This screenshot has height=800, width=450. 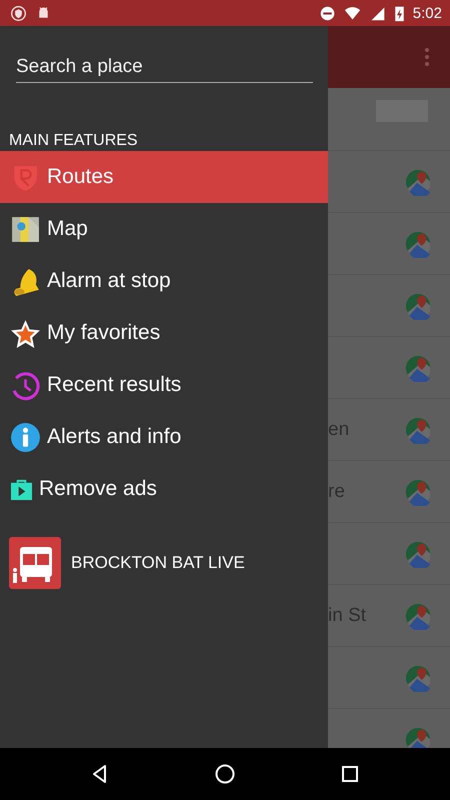 What do you see at coordinates (164, 489) in the screenshot?
I see `menu-item: Remove ads` at bounding box center [164, 489].